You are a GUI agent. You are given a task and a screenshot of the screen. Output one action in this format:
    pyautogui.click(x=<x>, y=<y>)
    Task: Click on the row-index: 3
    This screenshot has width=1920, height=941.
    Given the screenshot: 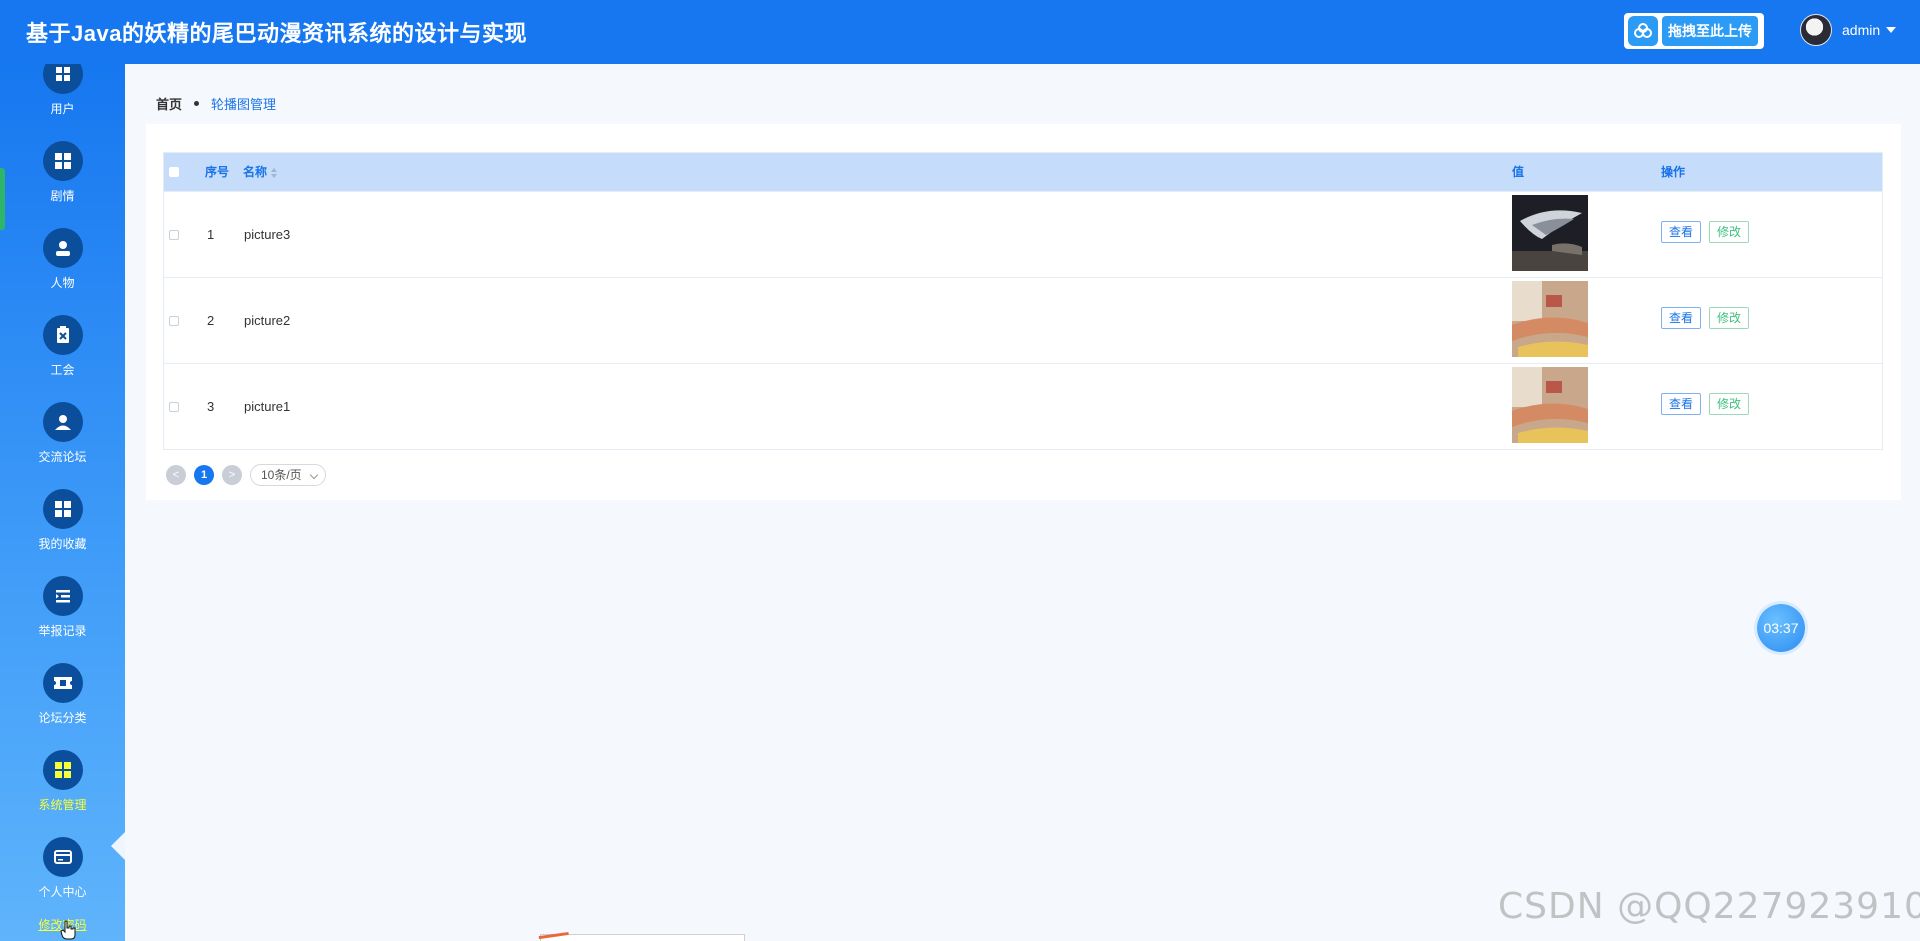 What is the action you would take?
    pyautogui.click(x=211, y=406)
    